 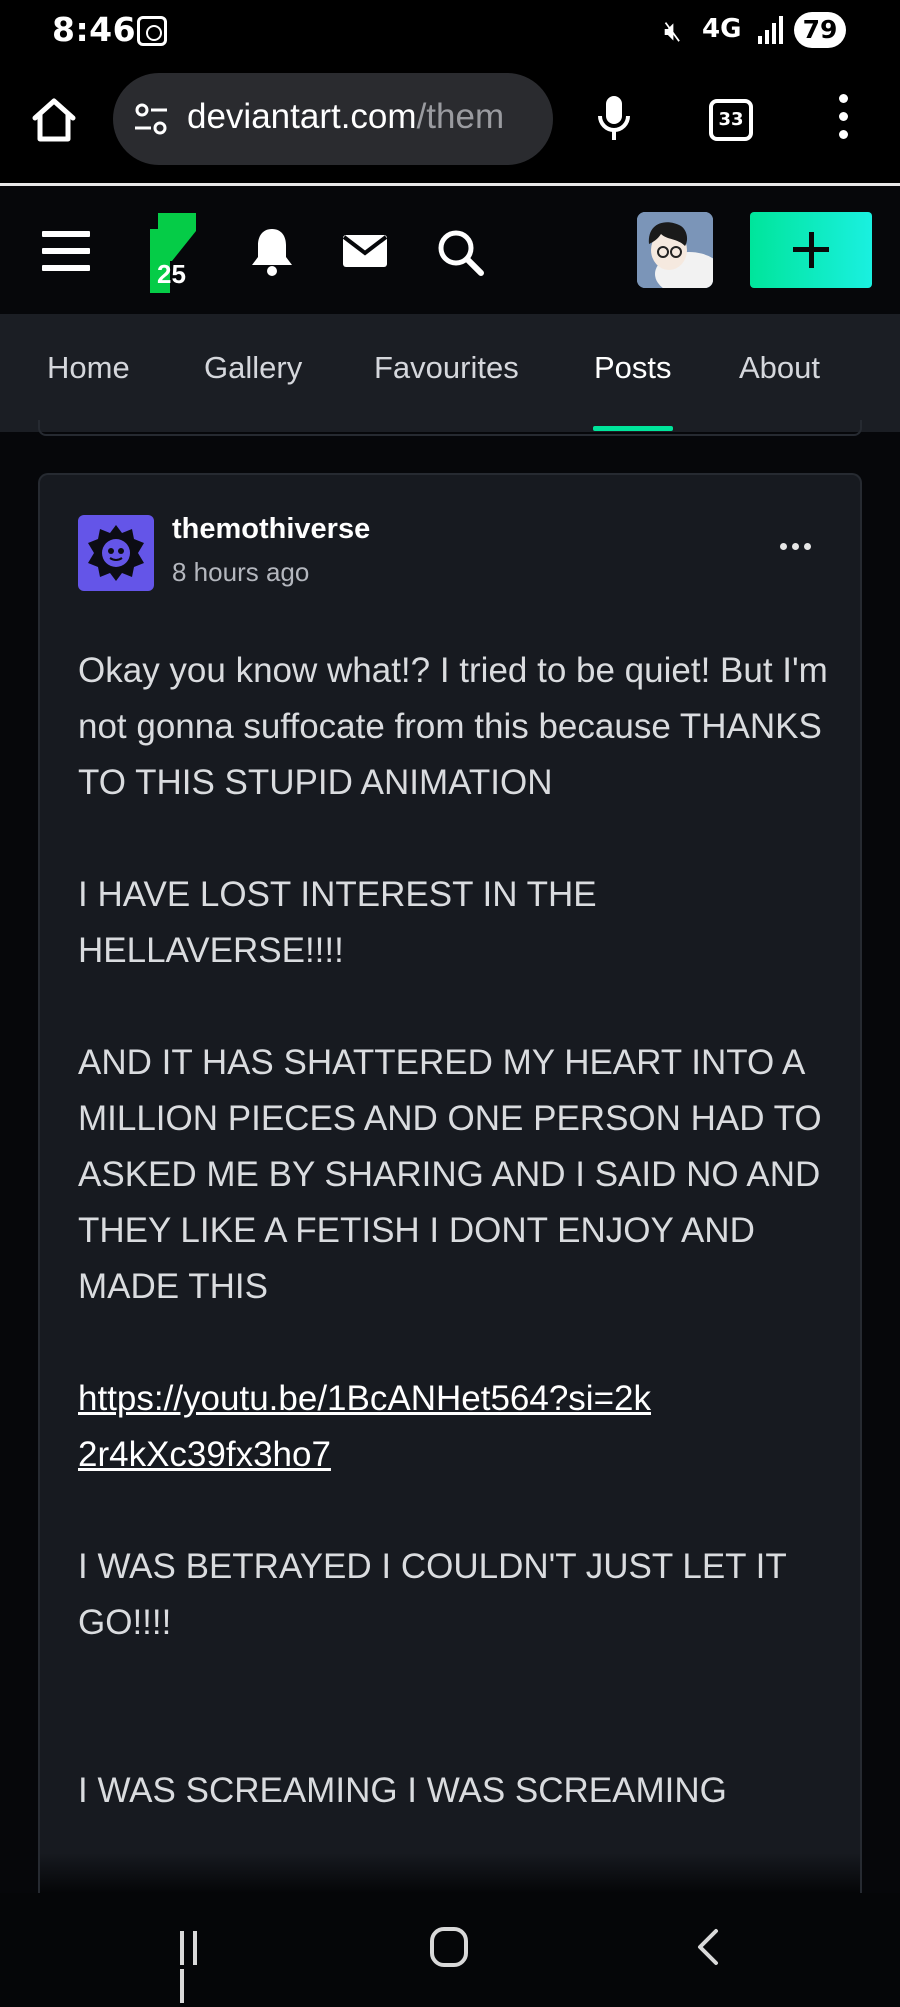 I want to click on screen-record-icon, so click(x=152, y=31).